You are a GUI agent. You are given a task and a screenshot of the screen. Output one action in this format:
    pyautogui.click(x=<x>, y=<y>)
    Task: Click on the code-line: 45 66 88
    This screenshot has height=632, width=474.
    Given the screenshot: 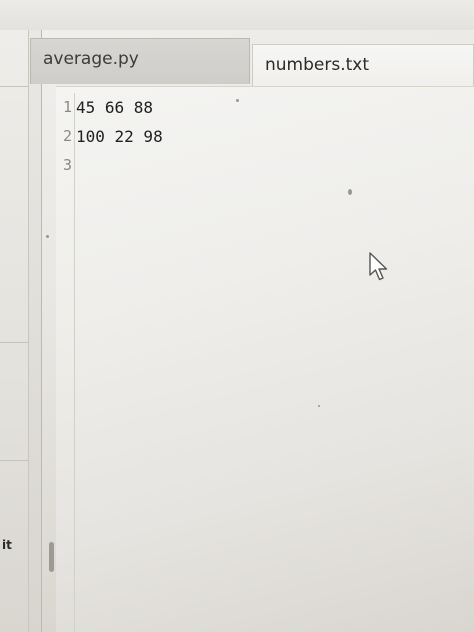 What is the action you would take?
    pyautogui.click(x=119, y=107)
    